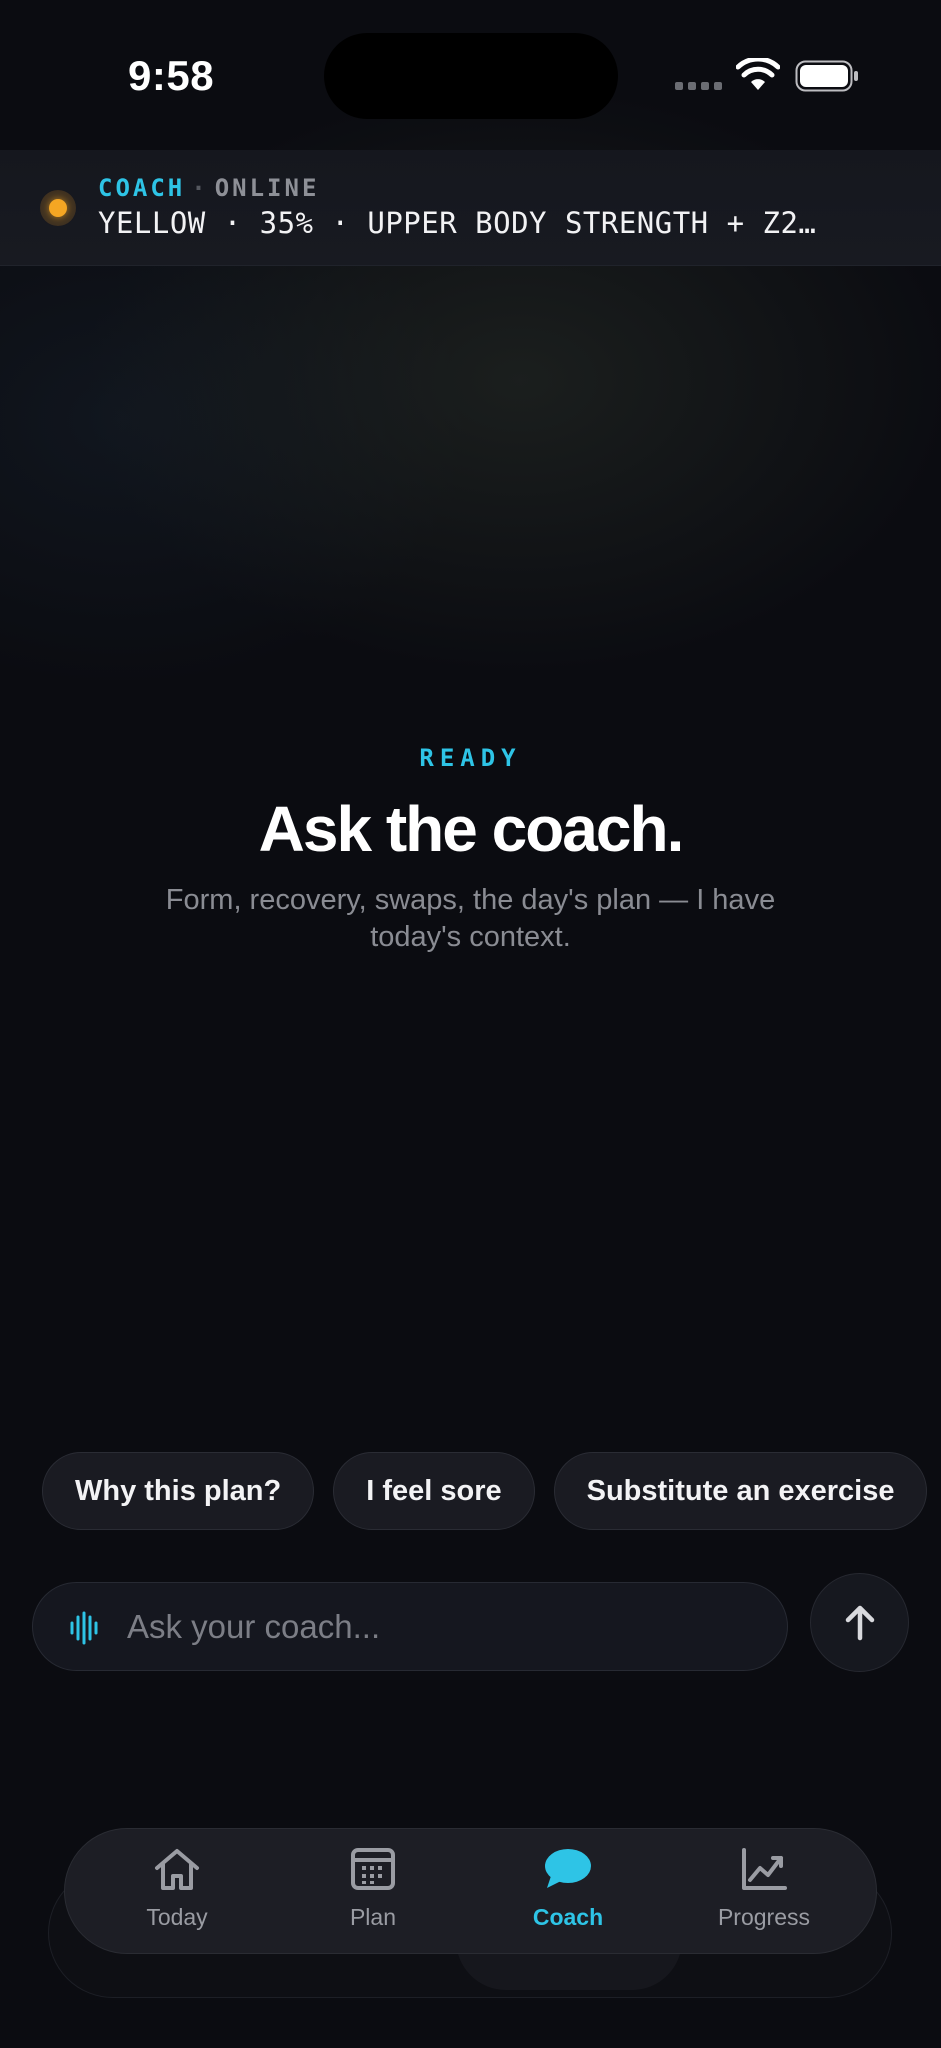  Describe the element at coordinates (177, 1869) in the screenshot. I see `house-icon` at that location.